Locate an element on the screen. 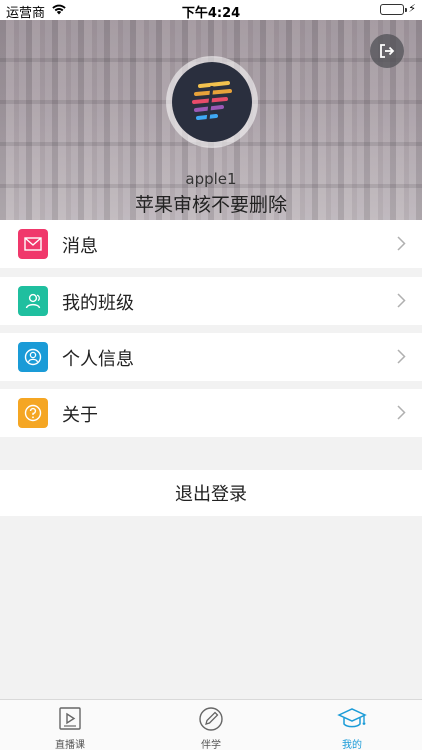 This screenshot has height=750, width=422. play-icon is located at coordinates (70, 721).